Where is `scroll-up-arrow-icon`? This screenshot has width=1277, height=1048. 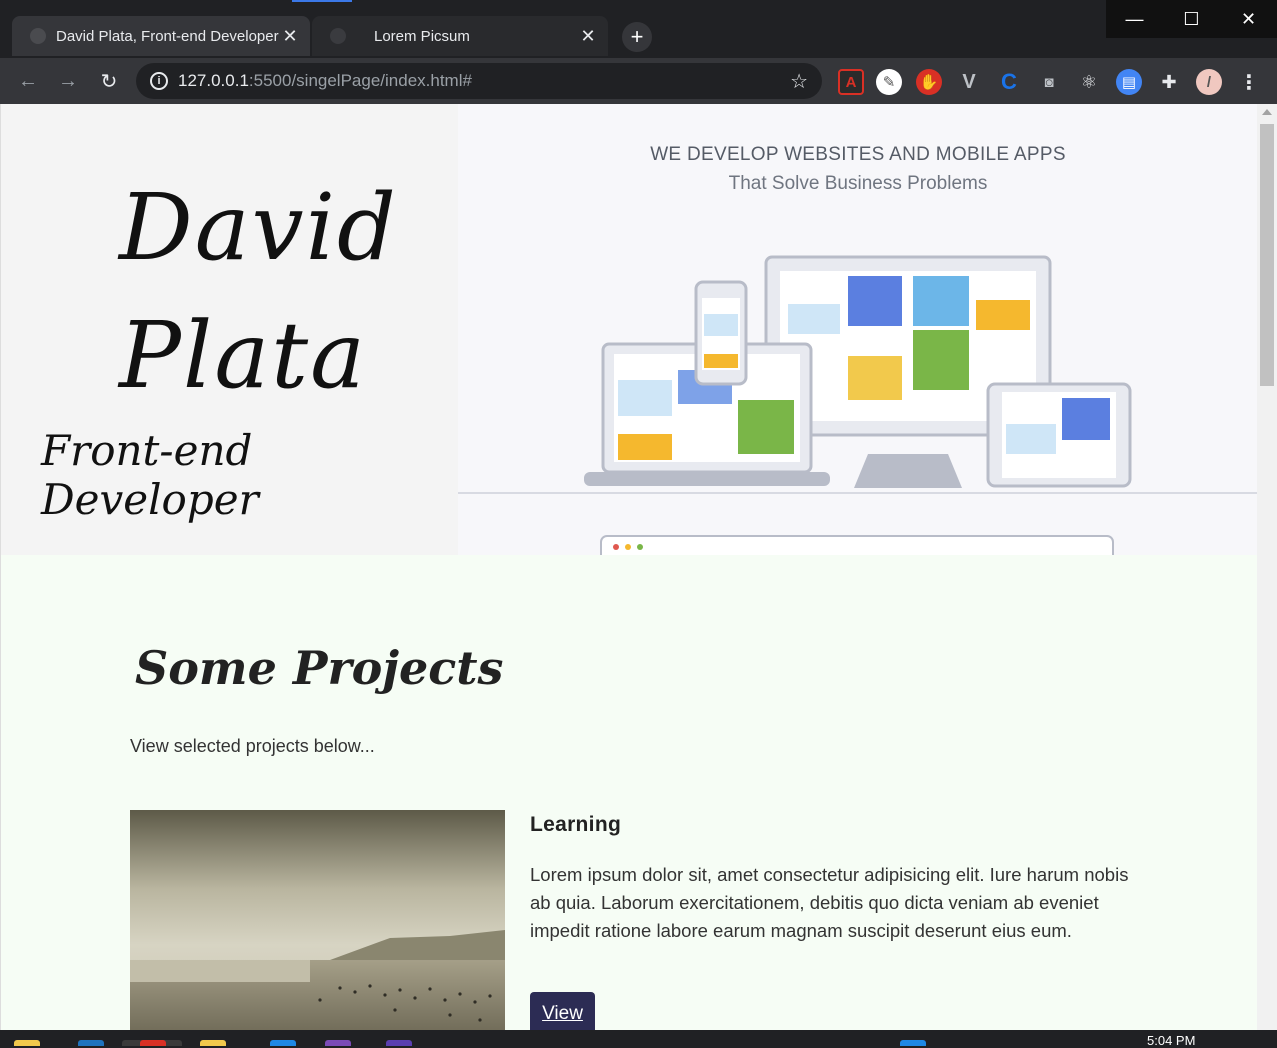 scroll-up-arrow-icon is located at coordinates (1267, 112).